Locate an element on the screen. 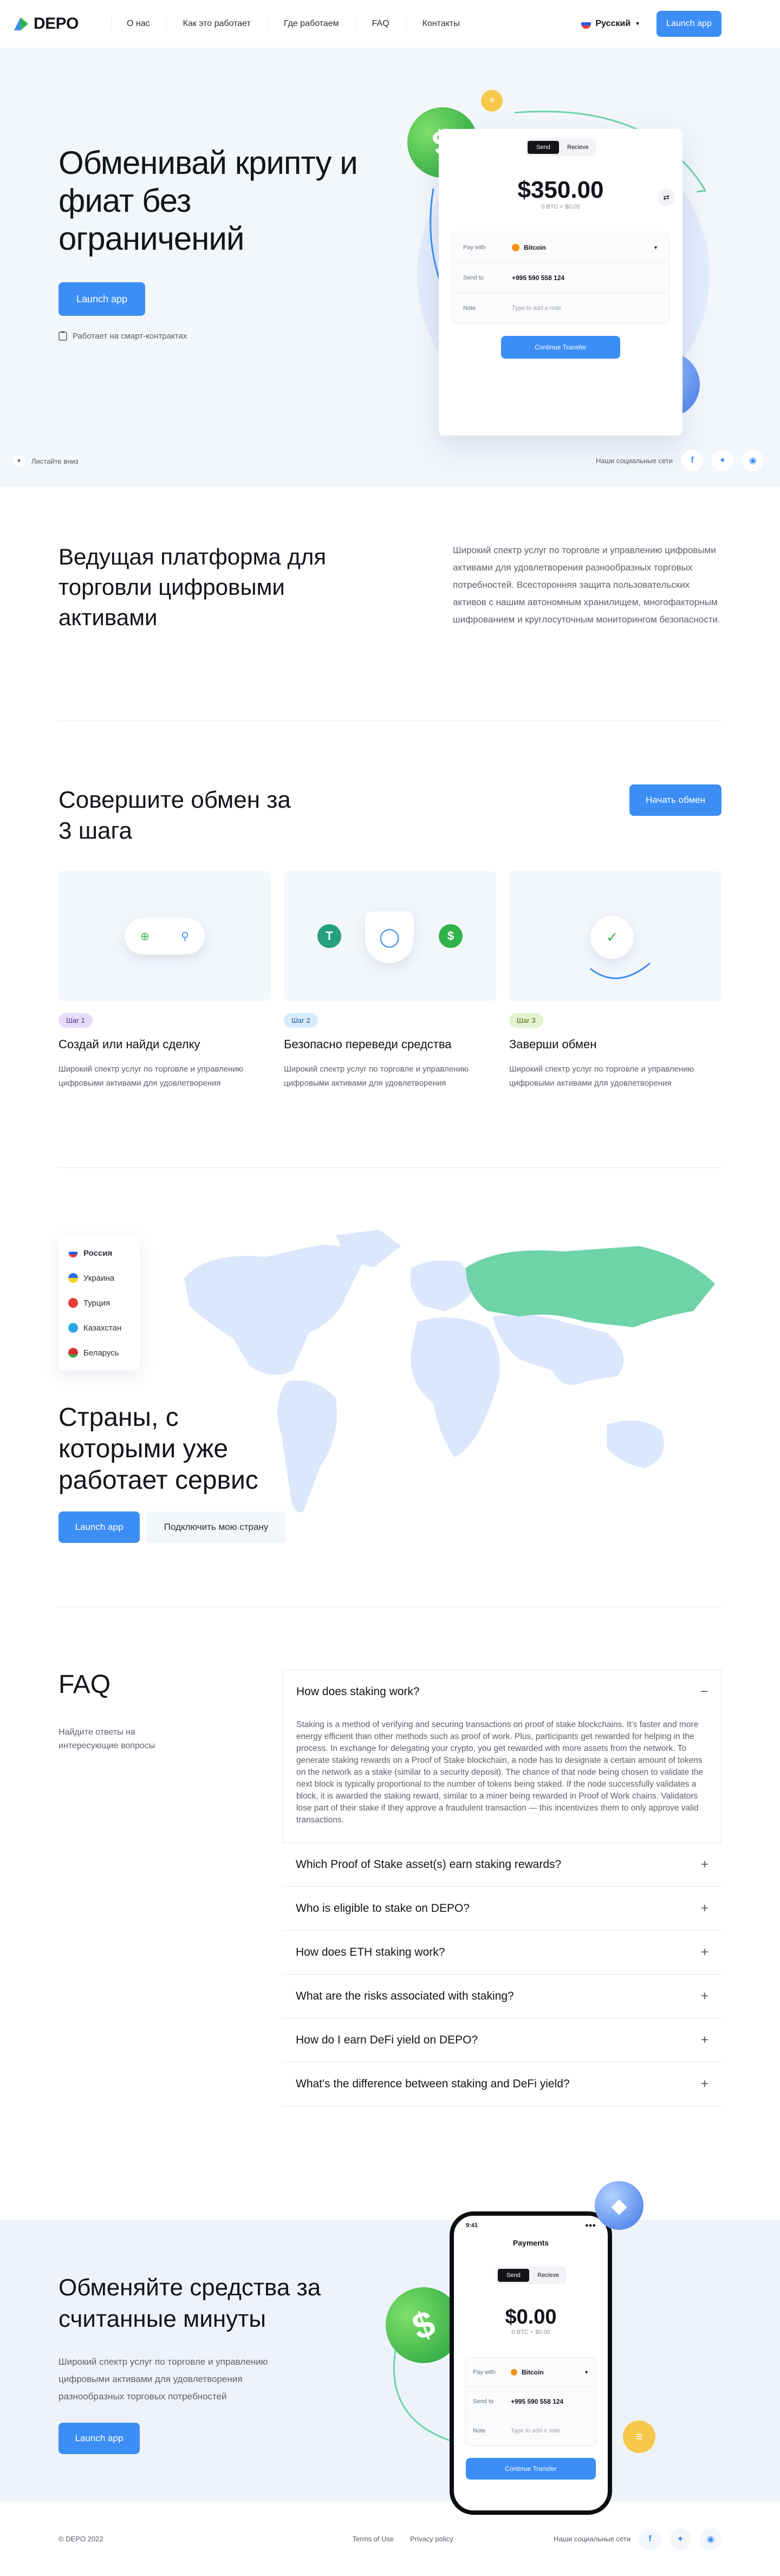  tether-icon: T is located at coordinates (329, 936).